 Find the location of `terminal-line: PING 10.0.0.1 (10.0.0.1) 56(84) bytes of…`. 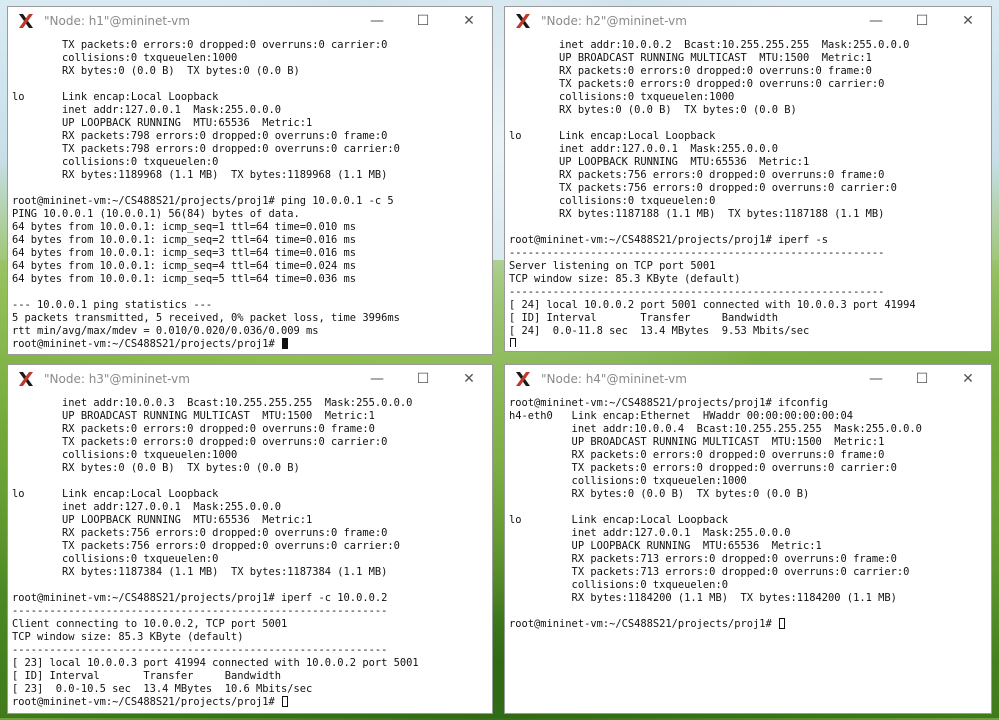

terminal-line: PING 10.0.0.1 (10.0.0.1) 56(84) bytes of… is located at coordinates (250, 214).